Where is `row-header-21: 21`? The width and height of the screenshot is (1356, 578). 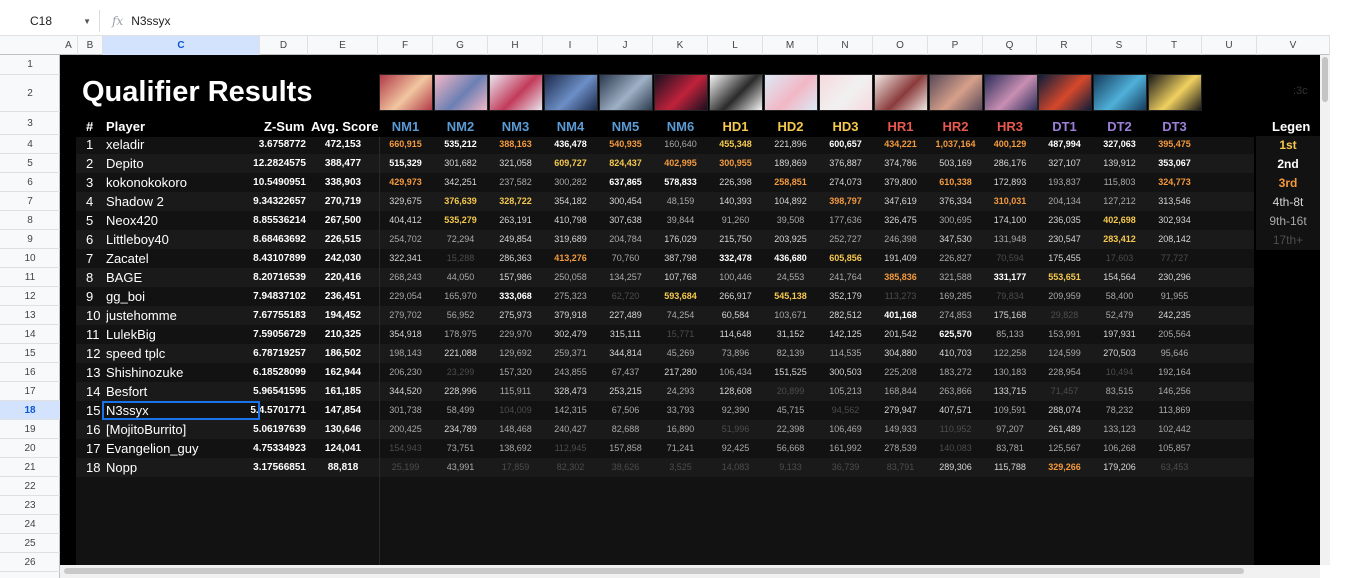
row-header-21: 21 is located at coordinates (30, 467).